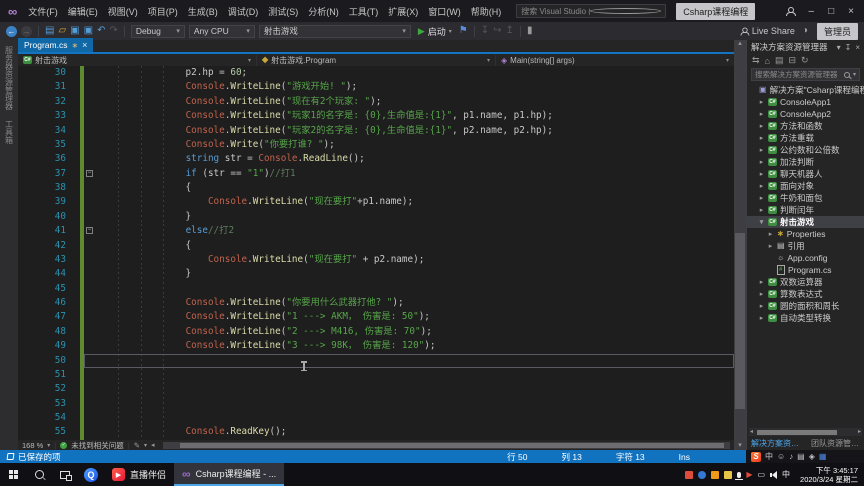 The width and height of the screenshot is (864, 486). Describe the element at coordinates (435, 31) in the screenshot. I see `start-debug-button: ▶ 启动 ▾` at that location.